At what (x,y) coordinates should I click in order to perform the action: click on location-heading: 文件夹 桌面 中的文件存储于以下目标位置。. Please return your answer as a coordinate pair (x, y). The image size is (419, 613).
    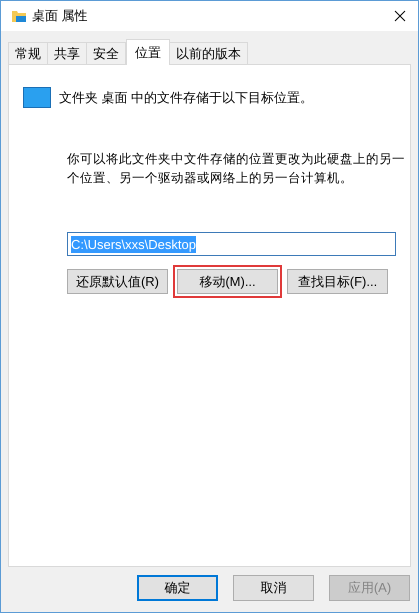
    Looking at the image, I should click on (186, 97).